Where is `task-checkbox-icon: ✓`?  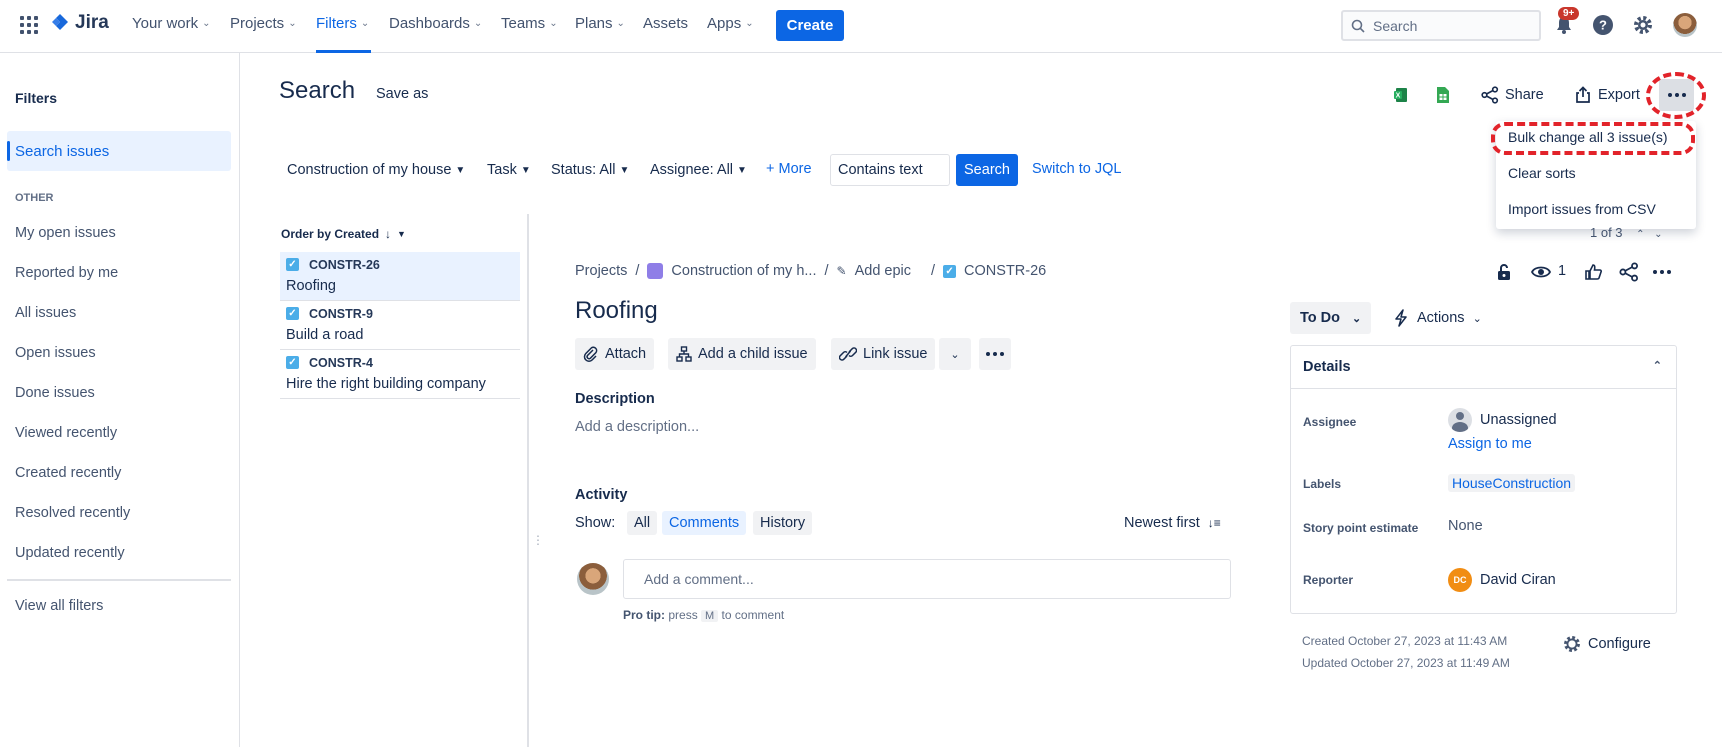
task-checkbox-icon: ✓ is located at coordinates (950, 271).